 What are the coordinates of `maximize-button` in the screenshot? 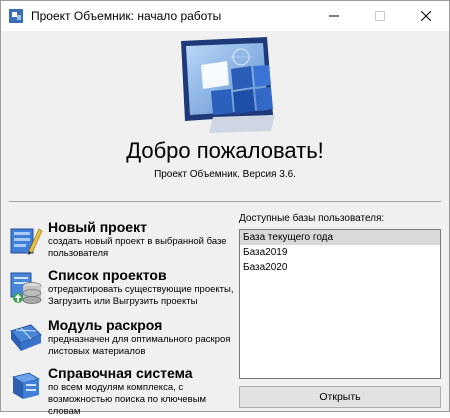 It's located at (380, 16).